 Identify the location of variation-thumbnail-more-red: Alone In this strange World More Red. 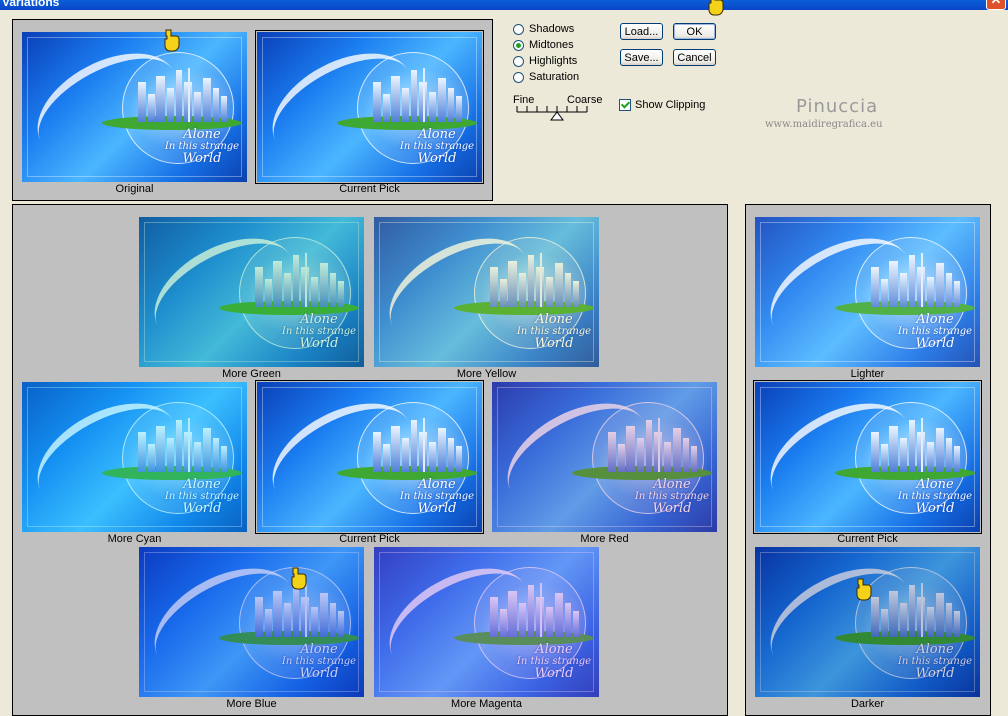
(604, 463).